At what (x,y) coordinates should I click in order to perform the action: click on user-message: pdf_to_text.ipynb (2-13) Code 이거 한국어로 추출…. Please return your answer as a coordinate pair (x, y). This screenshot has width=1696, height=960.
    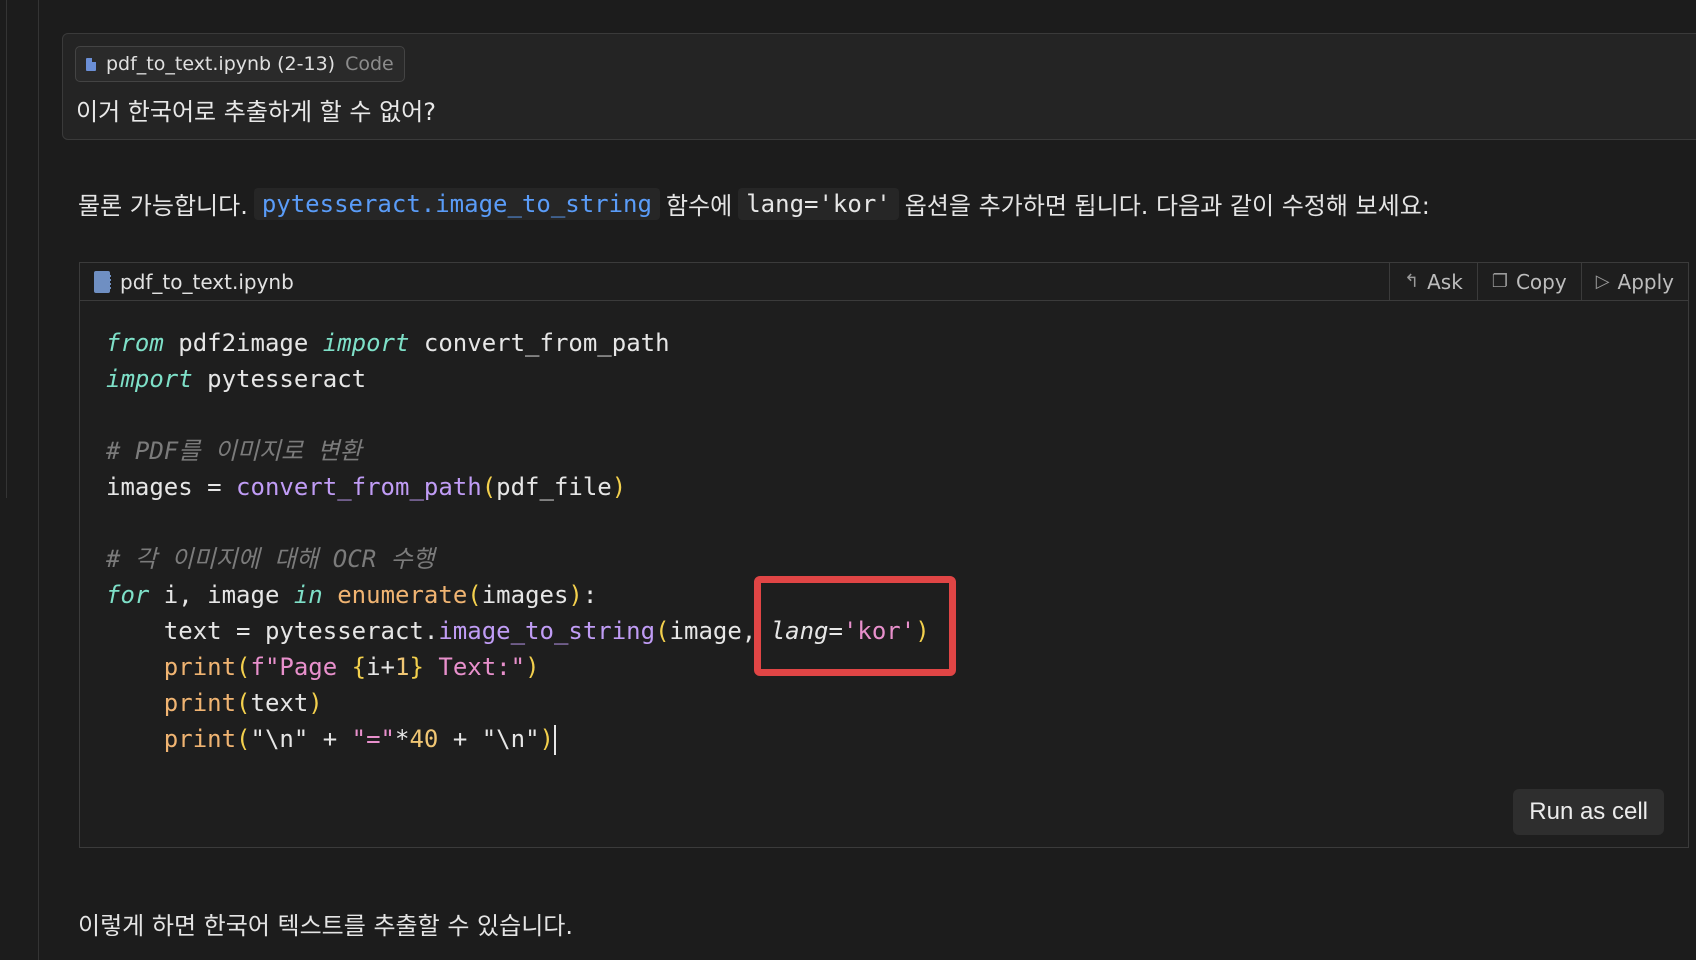
    Looking at the image, I should click on (879, 86).